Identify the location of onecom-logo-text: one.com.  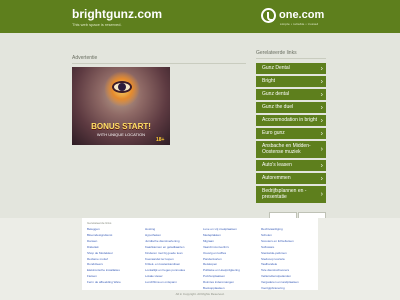
(301, 15).